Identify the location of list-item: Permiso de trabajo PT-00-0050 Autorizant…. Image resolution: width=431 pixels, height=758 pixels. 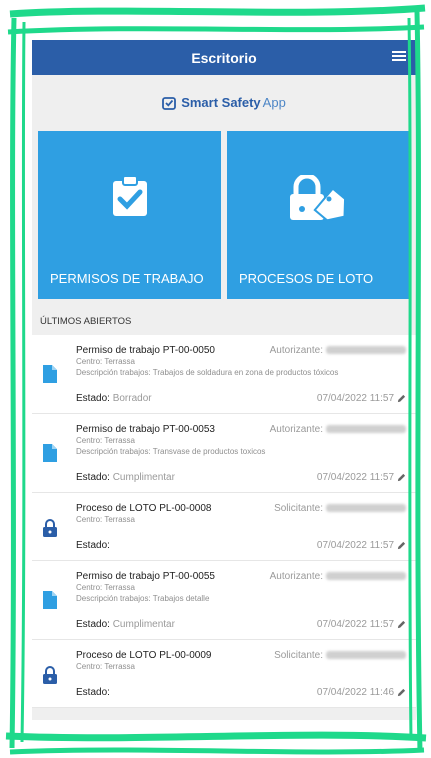
(224, 374).